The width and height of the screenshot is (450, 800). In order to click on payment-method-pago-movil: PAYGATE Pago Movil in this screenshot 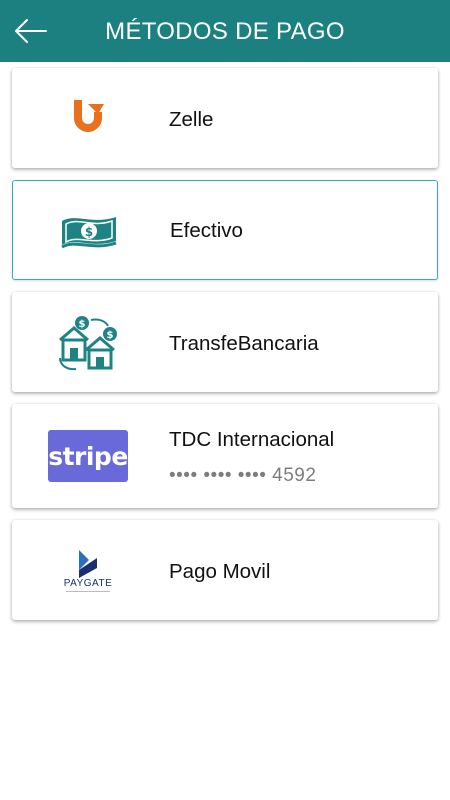, I will do `click(225, 570)`.